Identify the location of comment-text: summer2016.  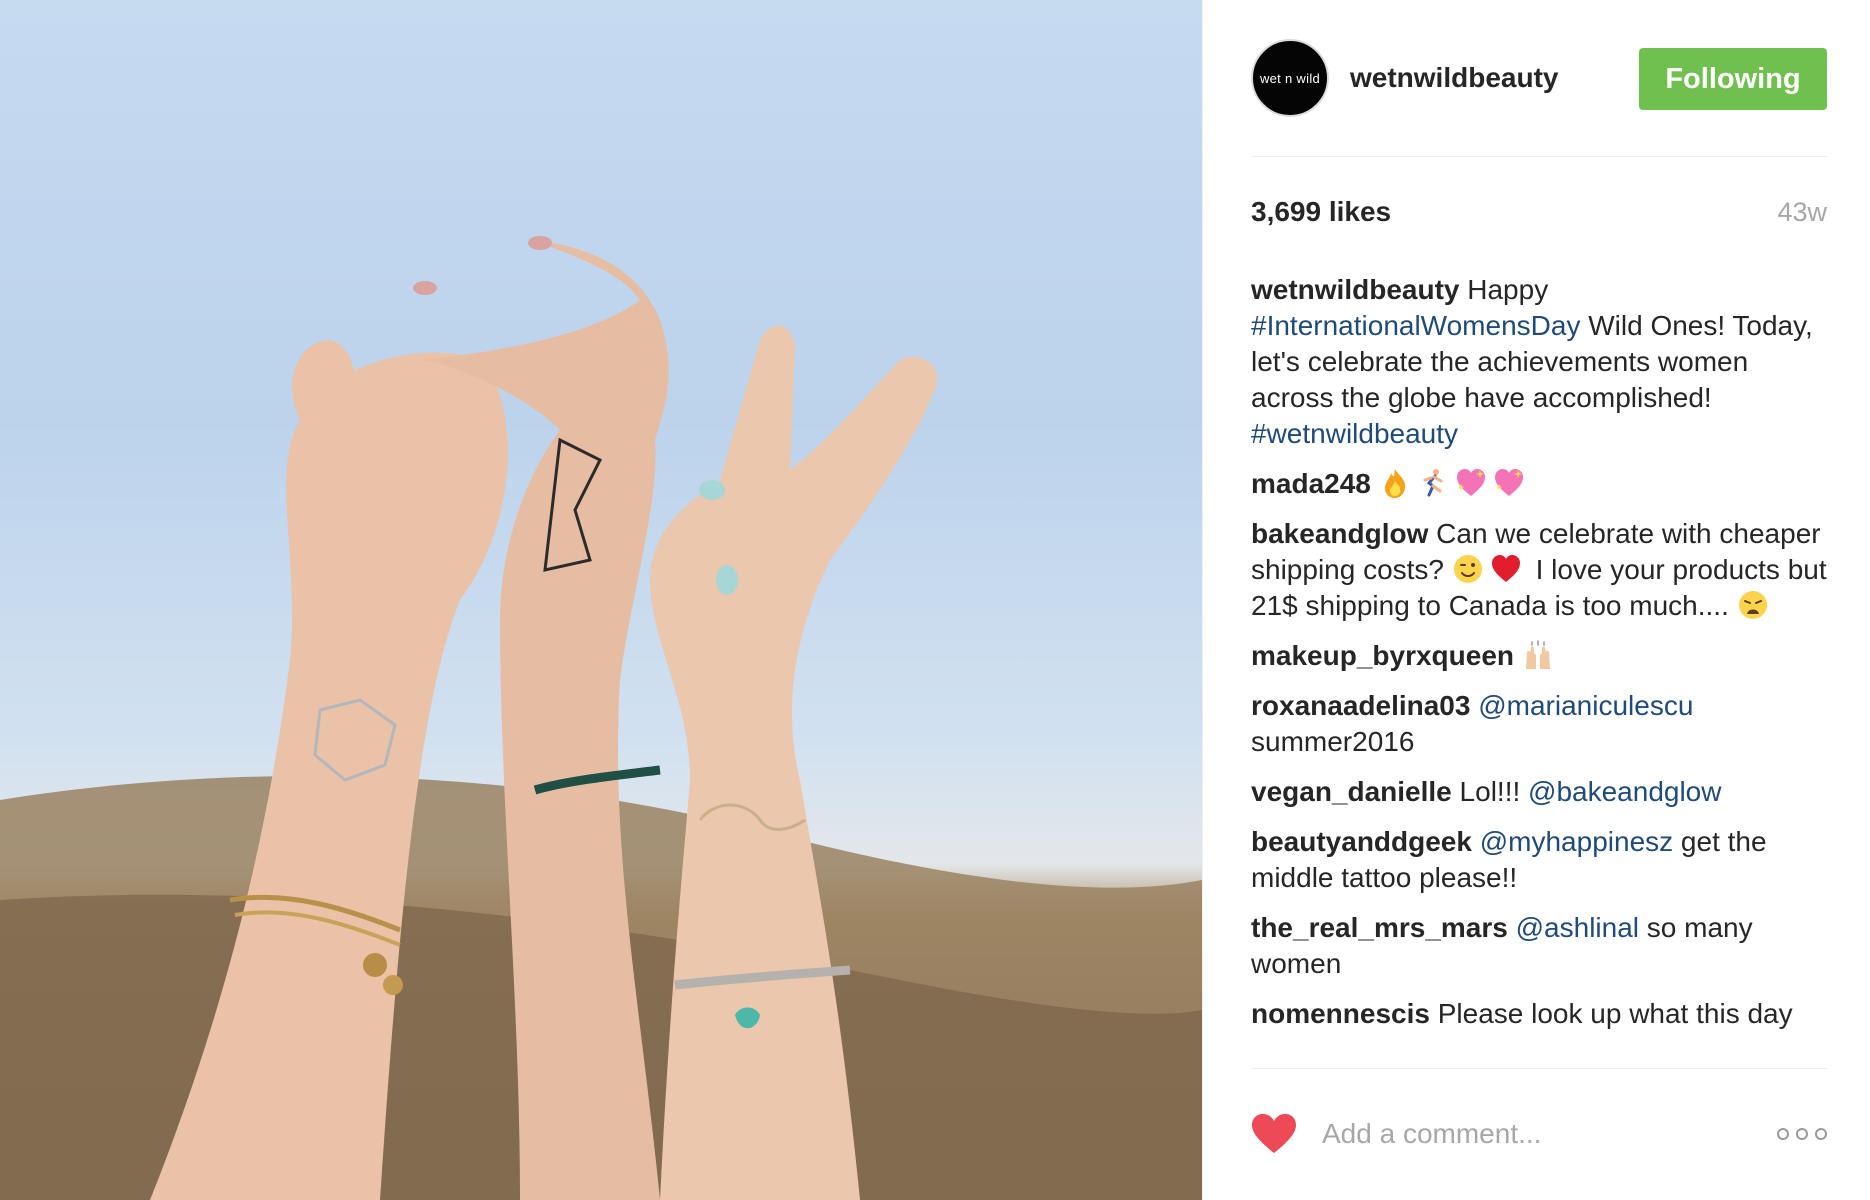
(1333, 741).